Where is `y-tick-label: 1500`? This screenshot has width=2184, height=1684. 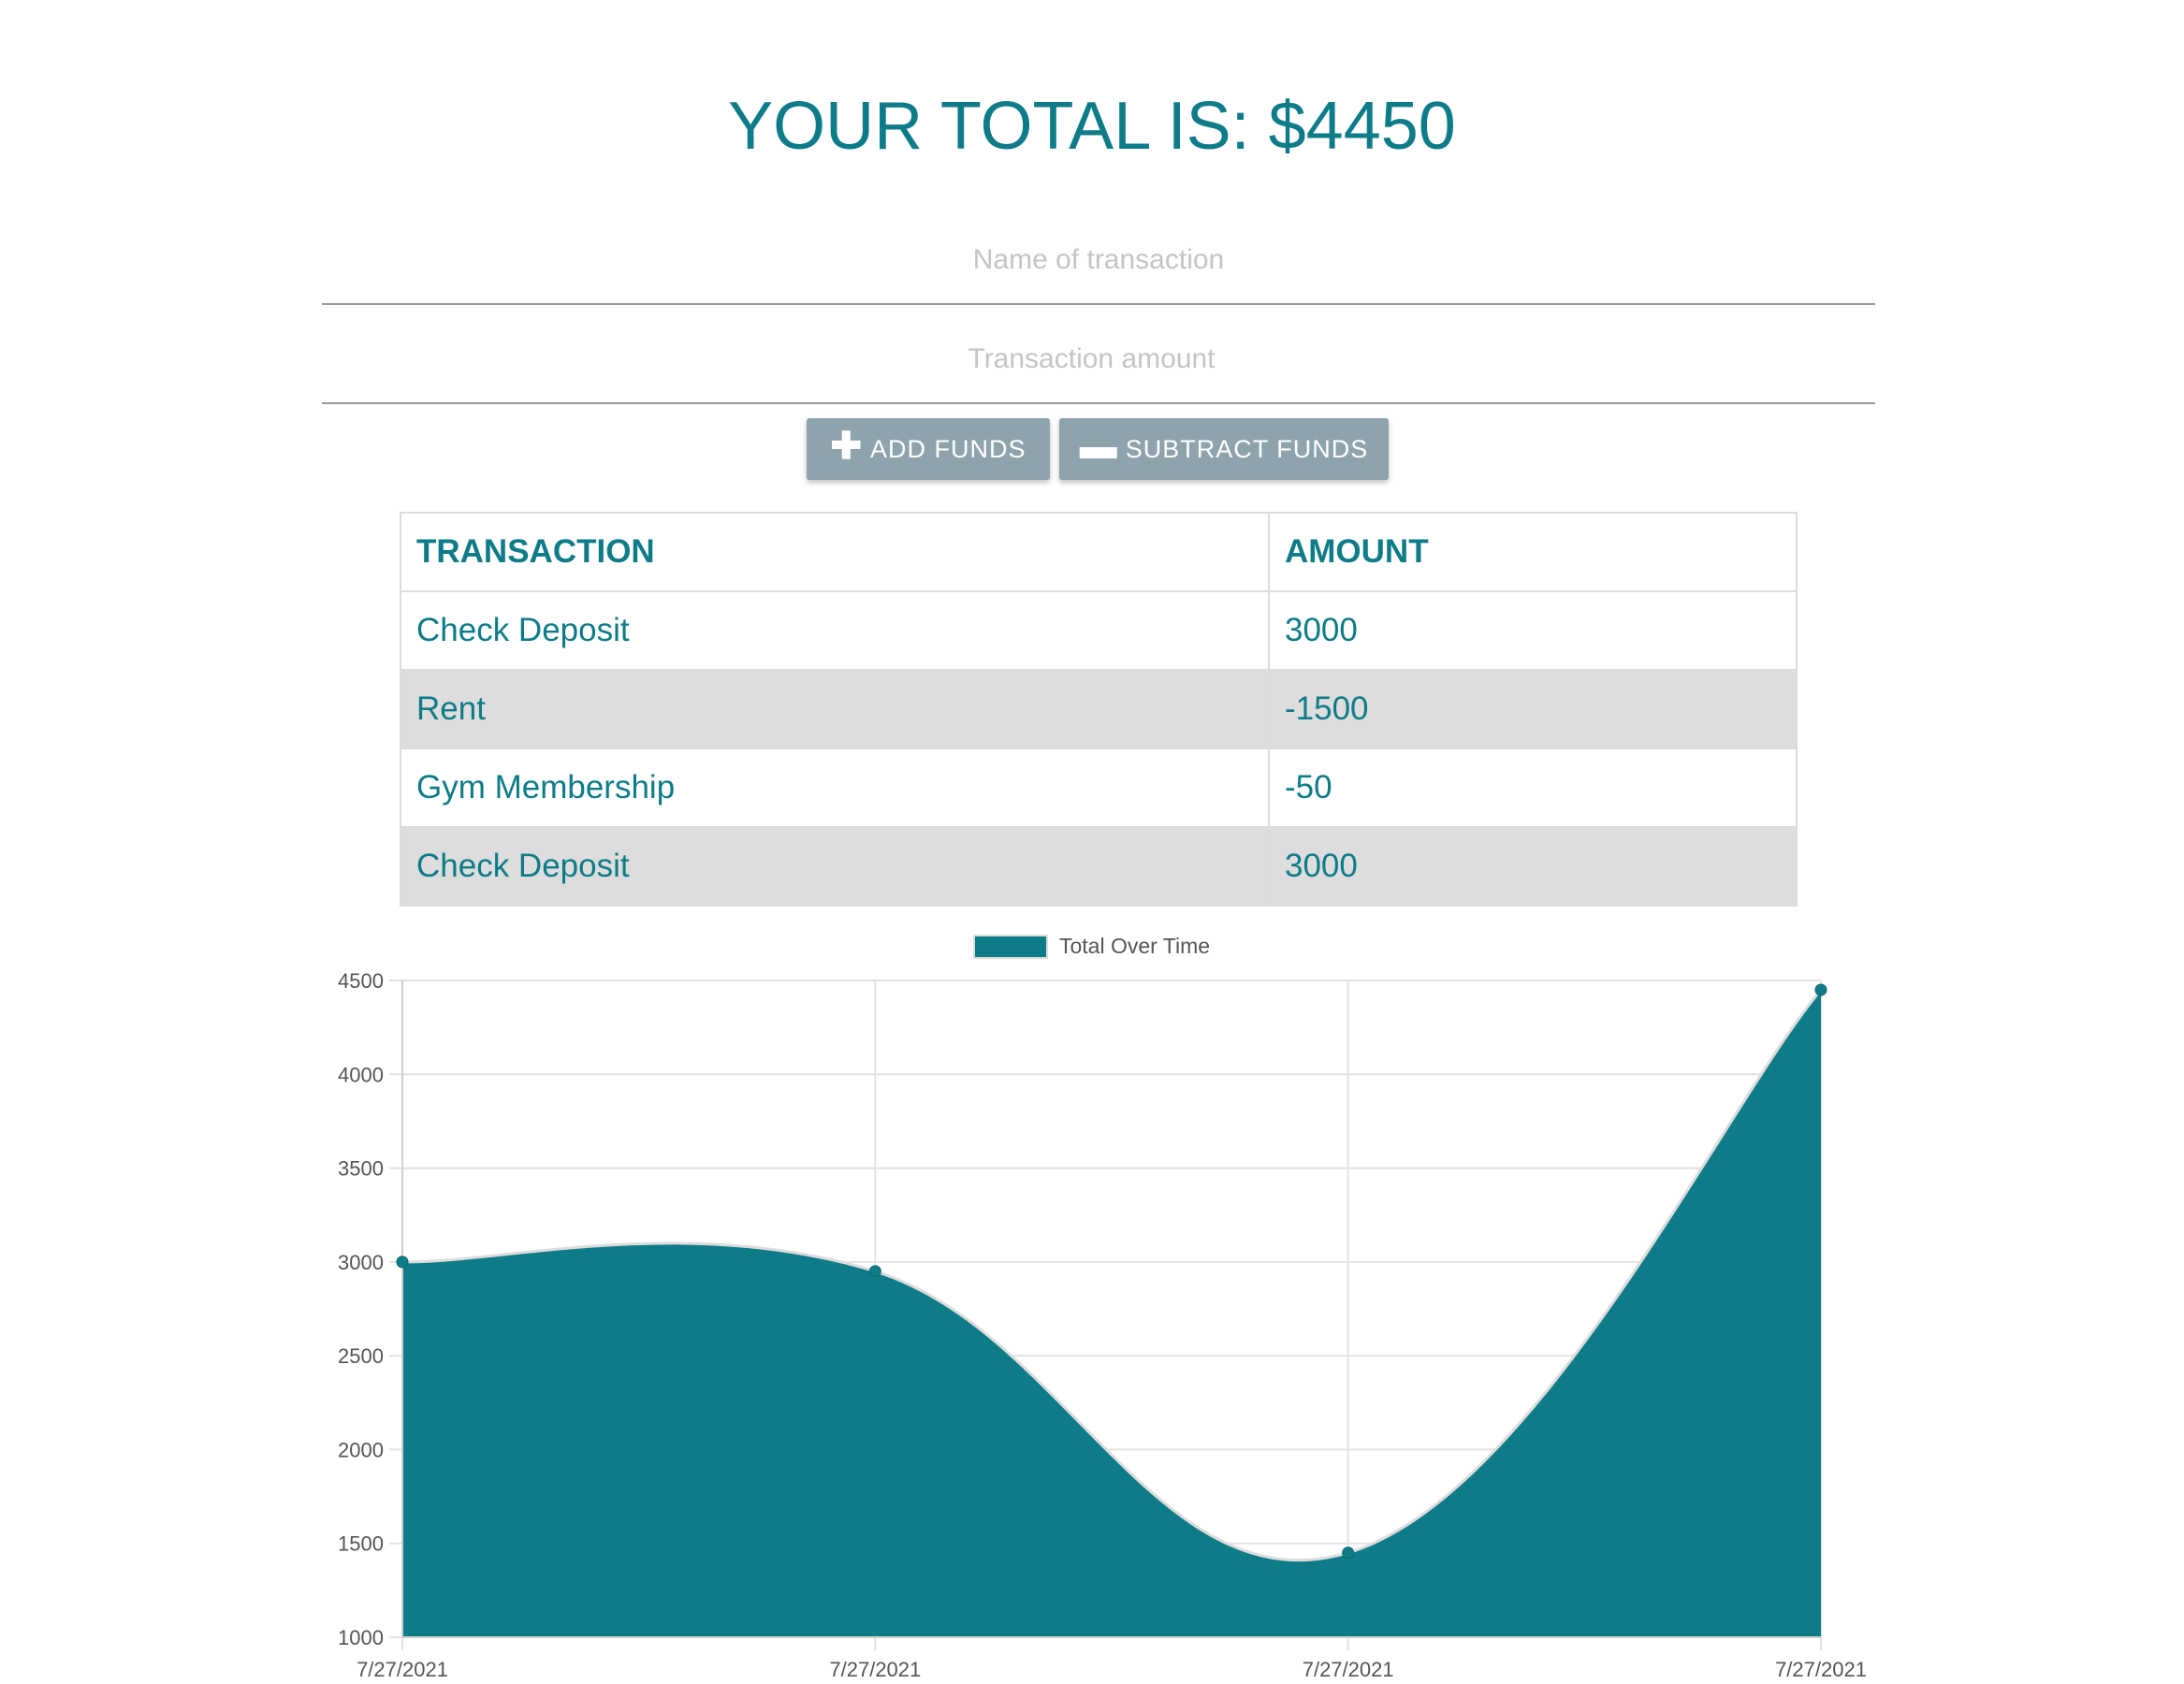 y-tick-label: 1500 is located at coordinates (361, 1544).